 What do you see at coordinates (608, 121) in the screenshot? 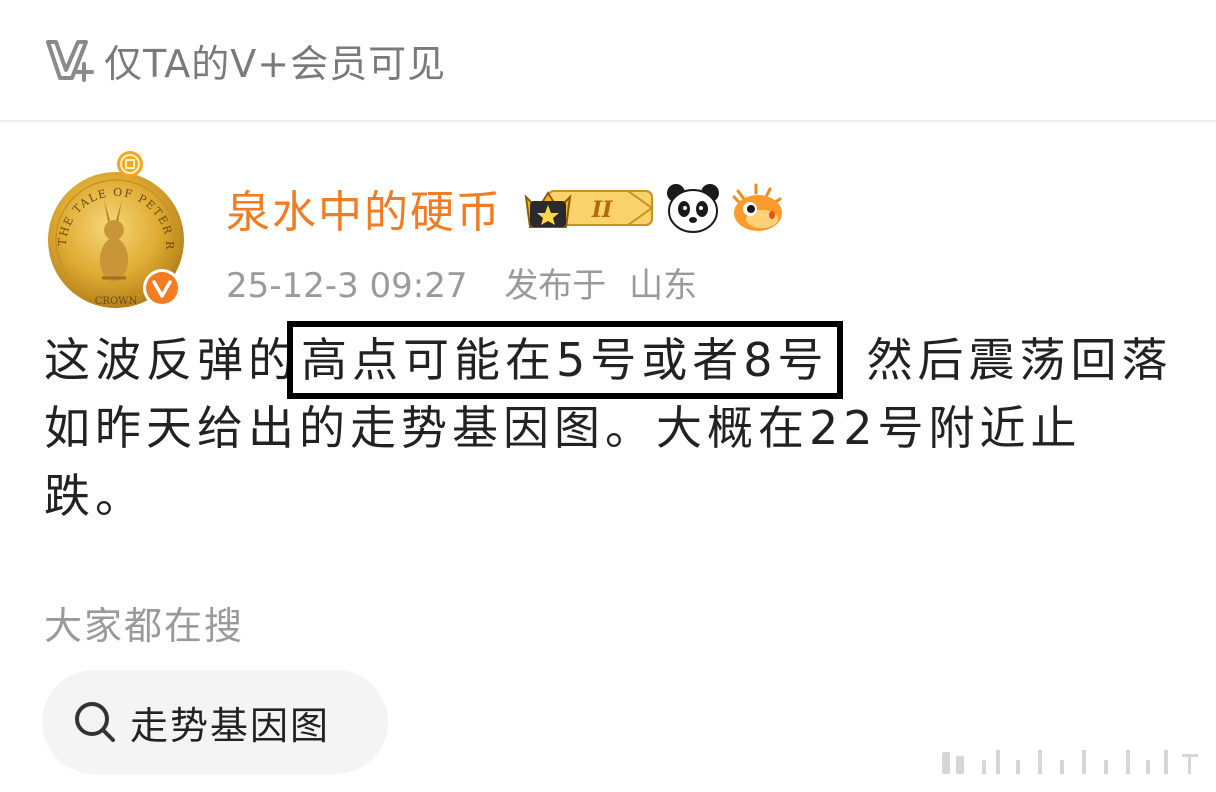
I see `divider` at bounding box center [608, 121].